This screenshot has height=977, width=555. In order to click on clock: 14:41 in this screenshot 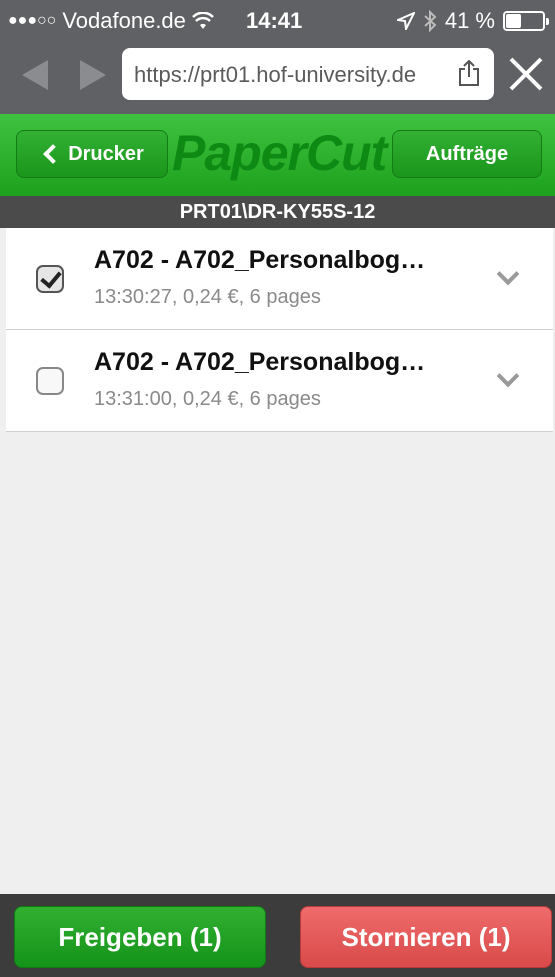, I will do `click(274, 20)`.